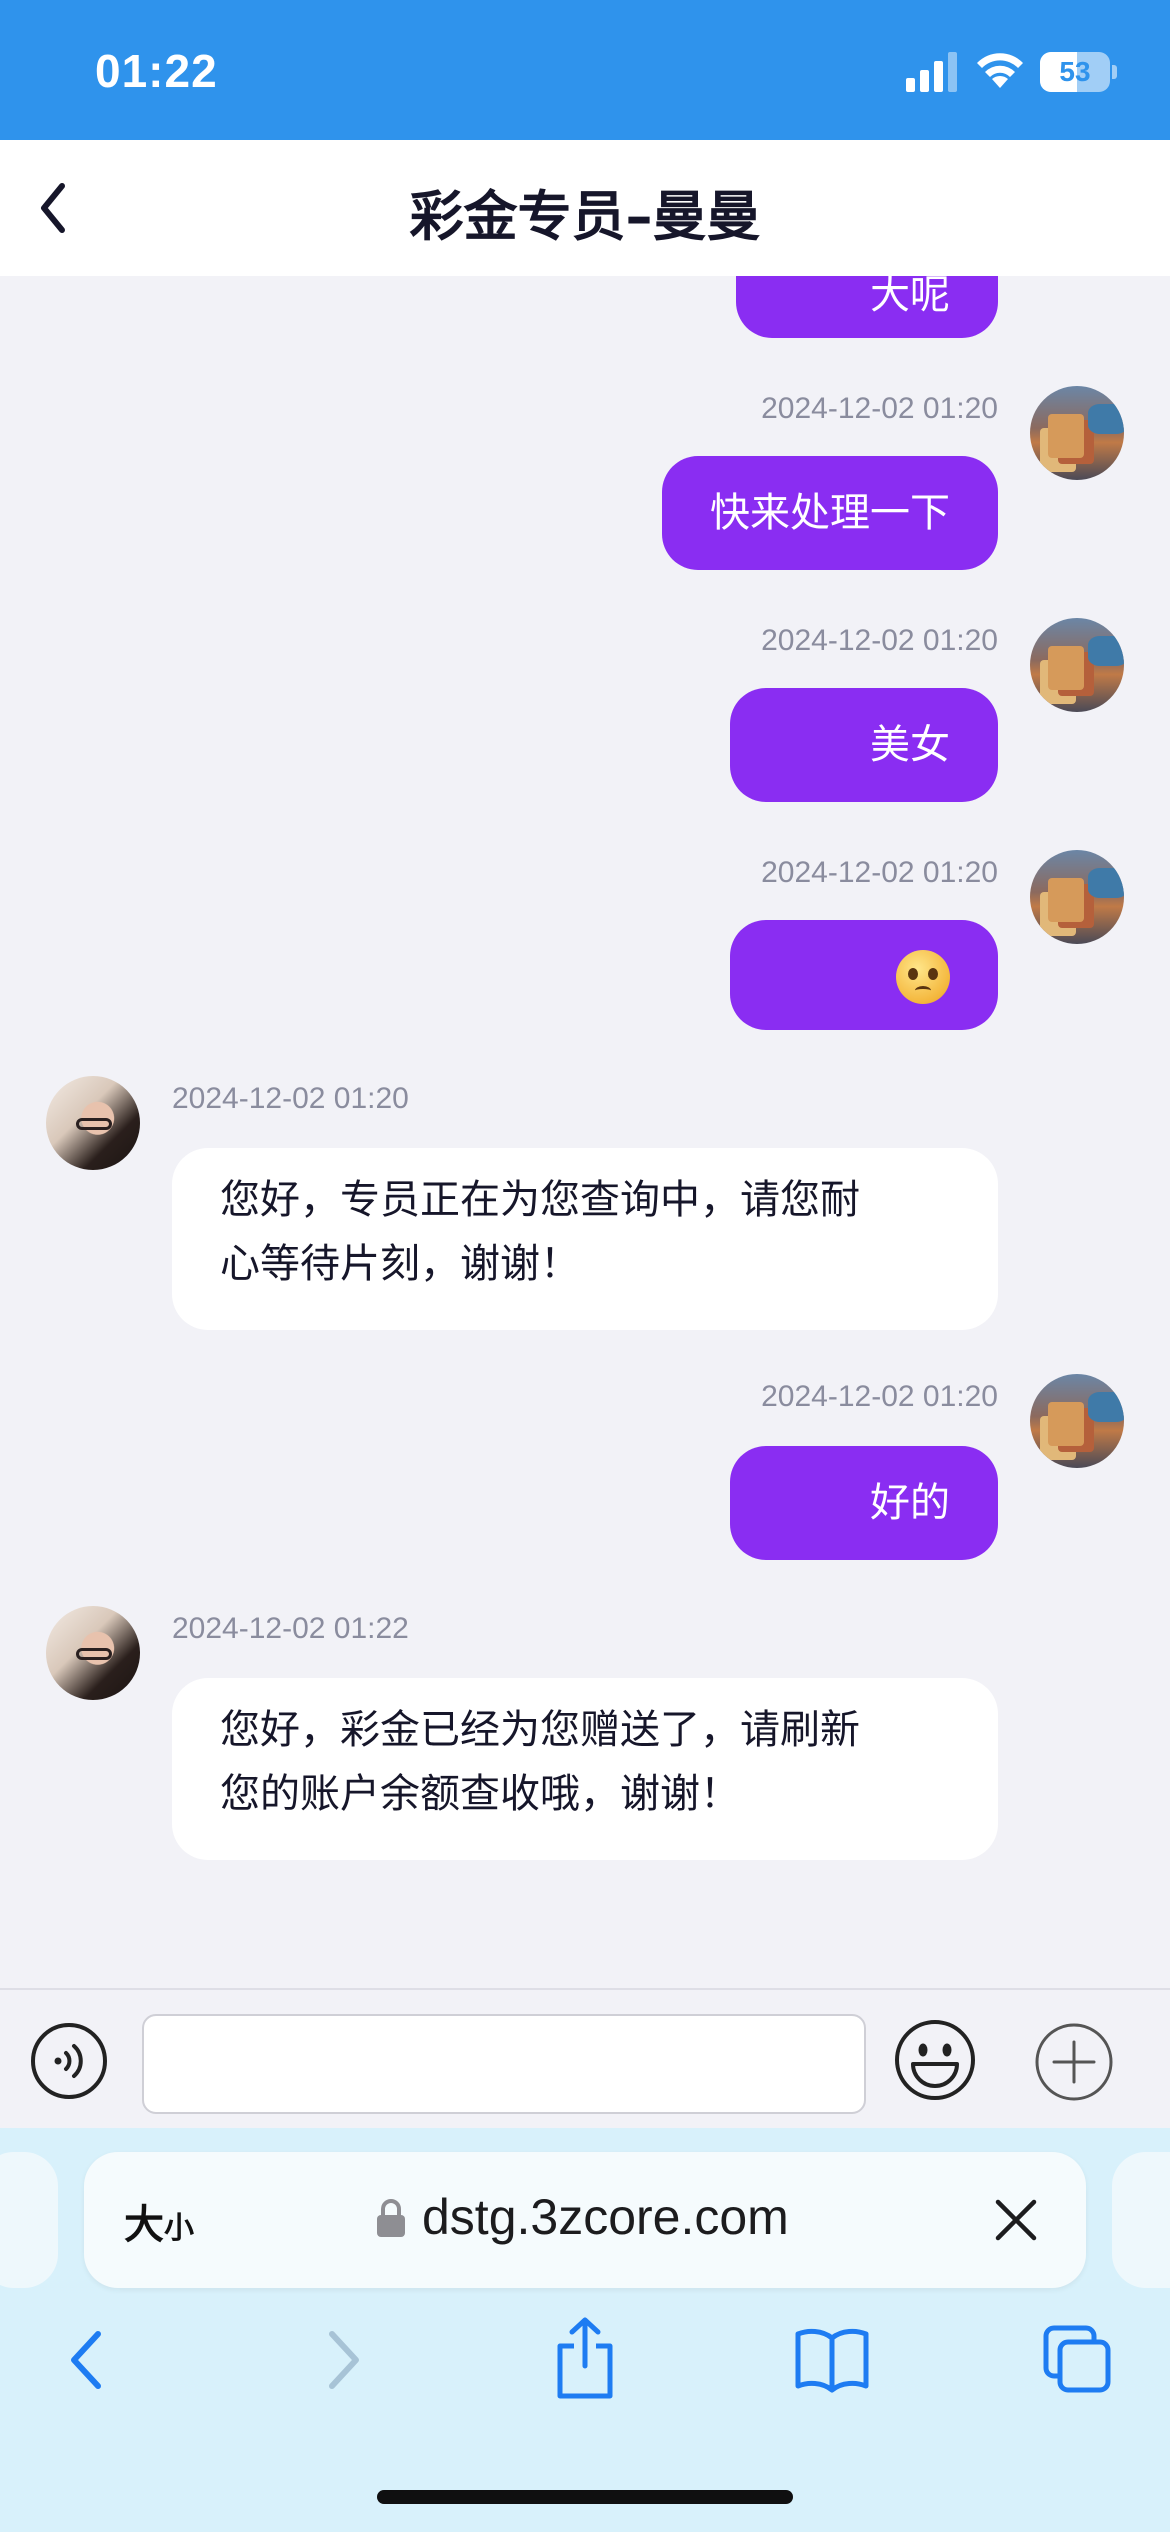 The width and height of the screenshot is (1170, 2532). What do you see at coordinates (864, 745) in the screenshot?
I see `message-bubble-sent: 美女` at bounding box center [864, 745].